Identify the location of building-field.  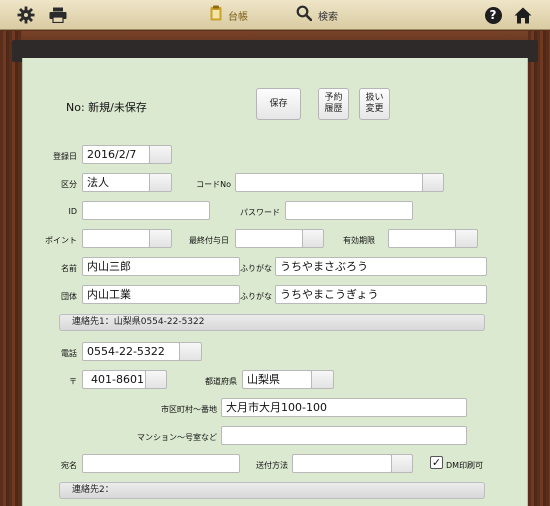
(344, 435).